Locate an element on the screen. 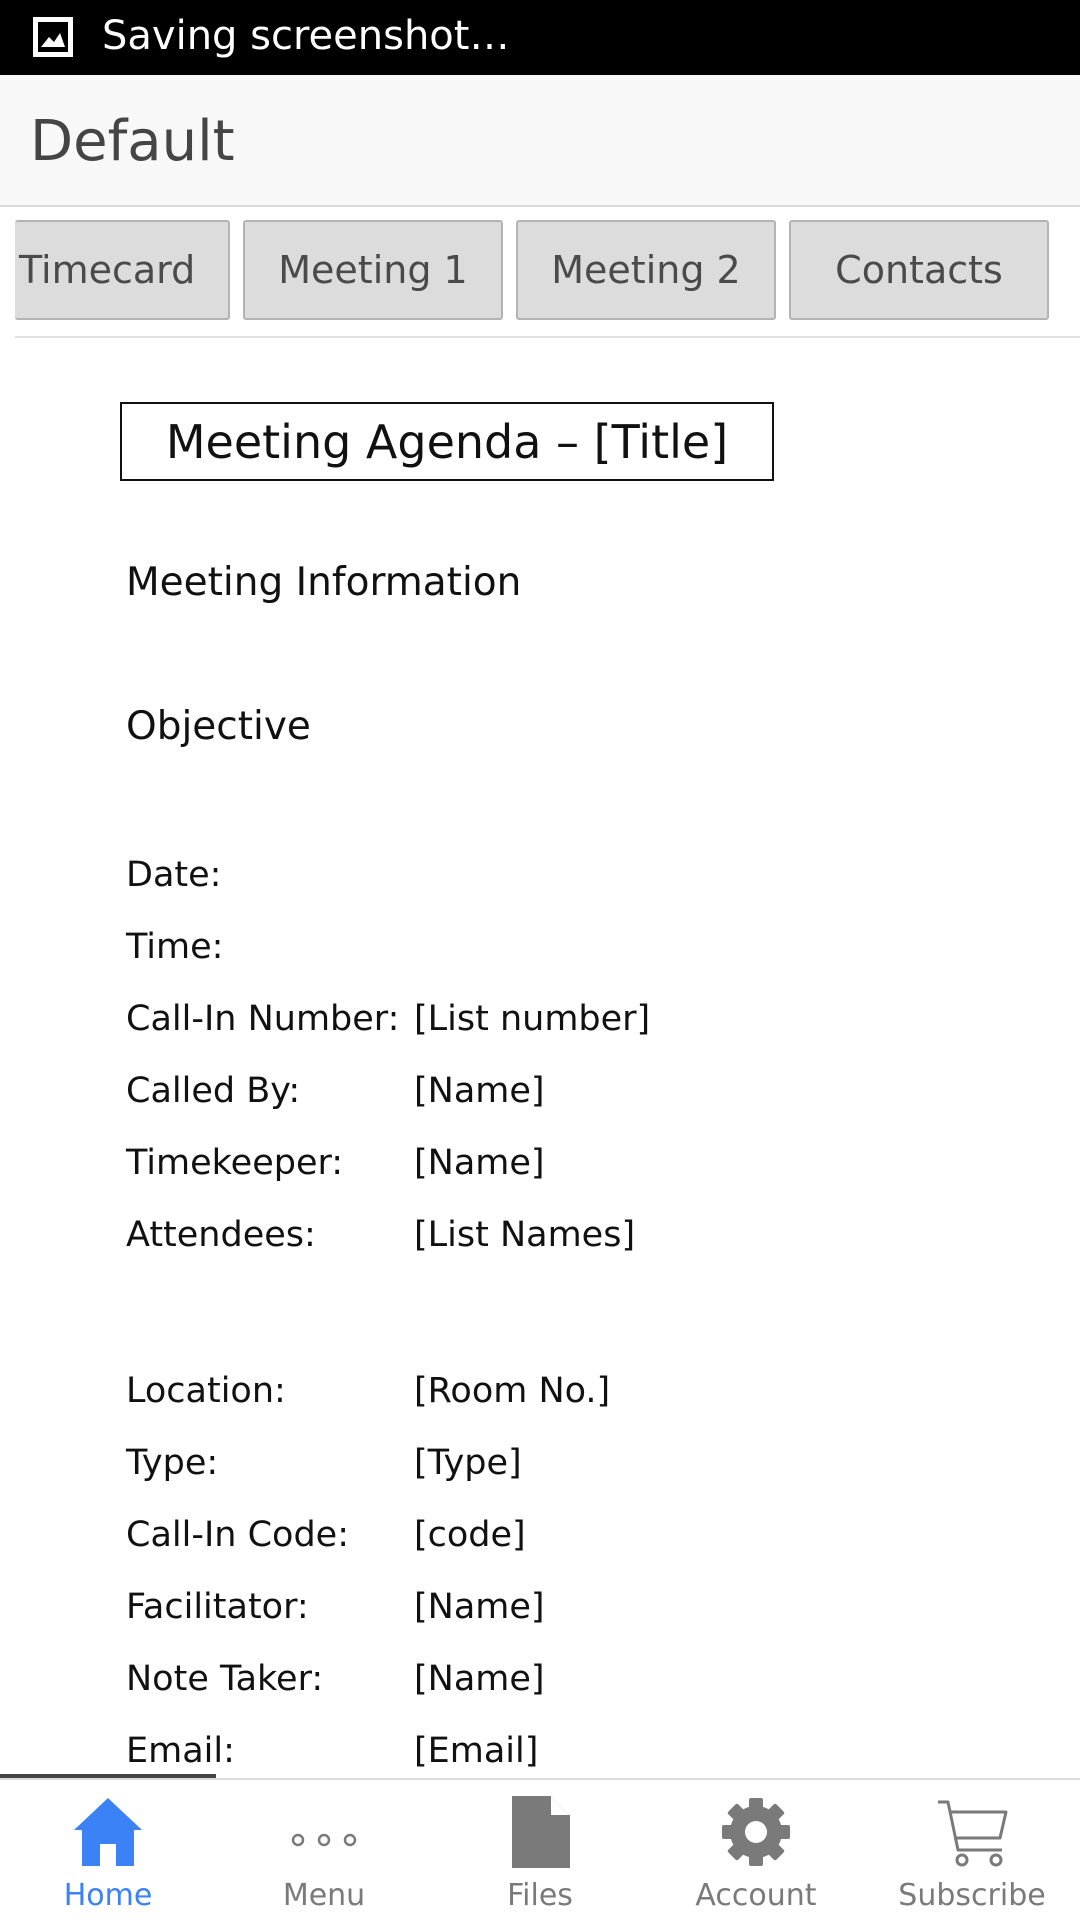 The image size is (1080, 1920). nav-subscribe: Subscribe is located at coordinates (972, 1850).